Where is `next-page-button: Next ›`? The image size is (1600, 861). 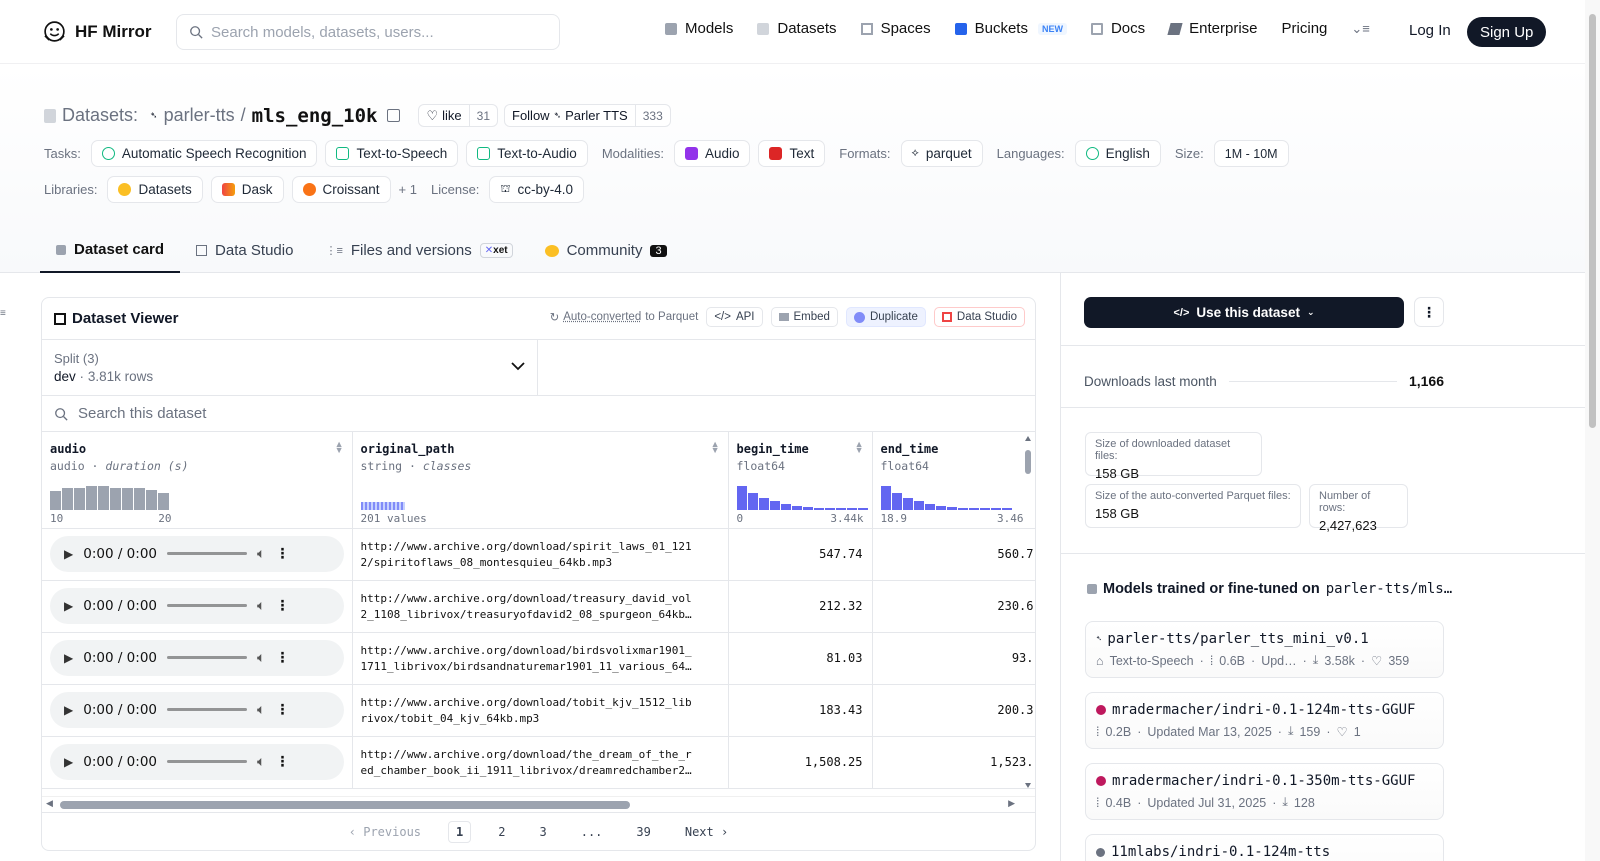 next-page-button: Next › is located at coordinates (706, 832).